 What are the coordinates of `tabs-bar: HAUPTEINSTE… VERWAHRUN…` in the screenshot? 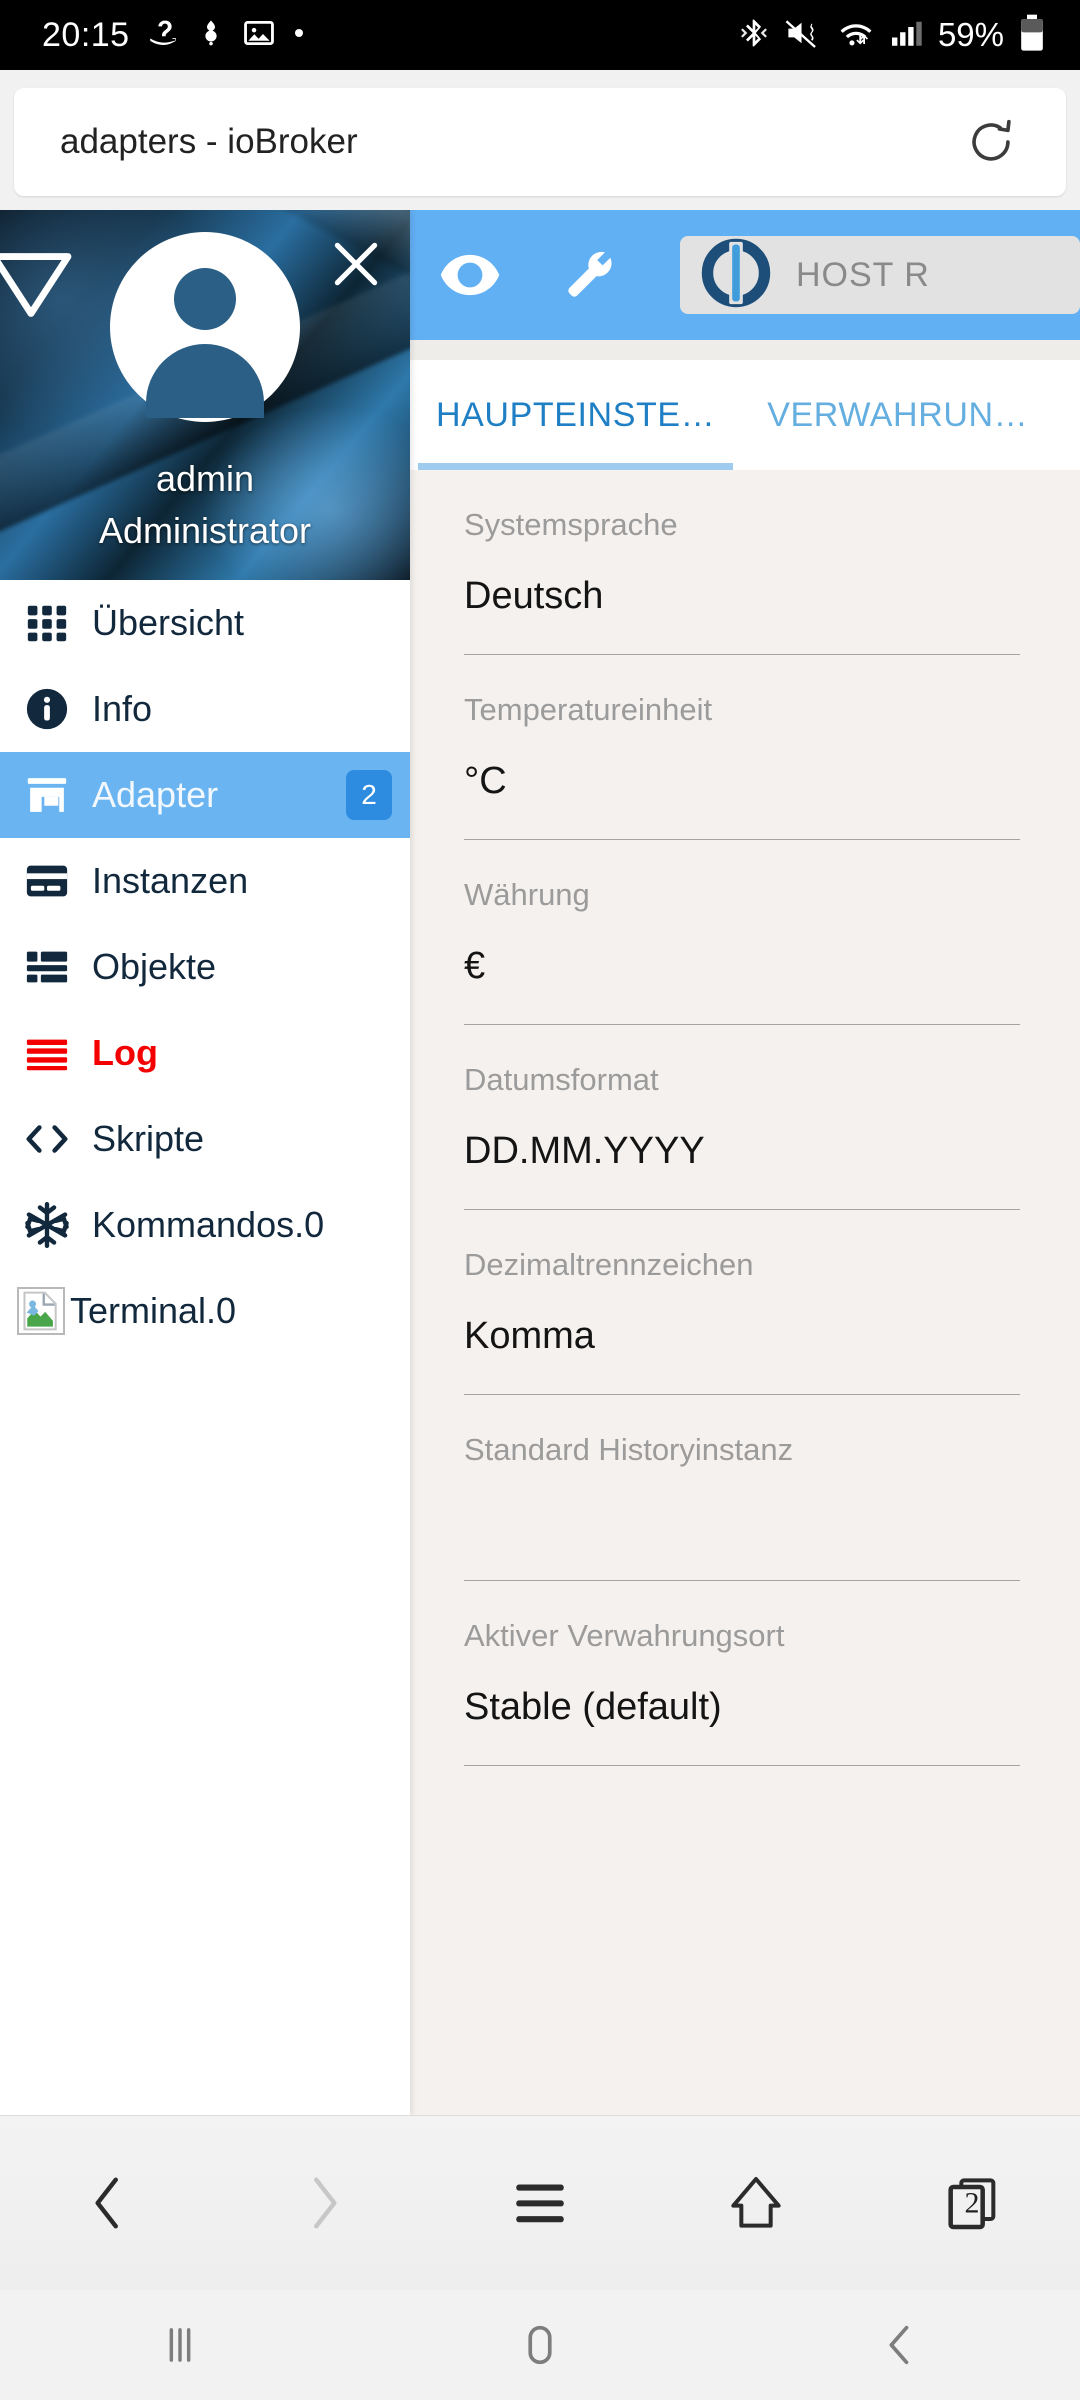 It's located at (745, 415).